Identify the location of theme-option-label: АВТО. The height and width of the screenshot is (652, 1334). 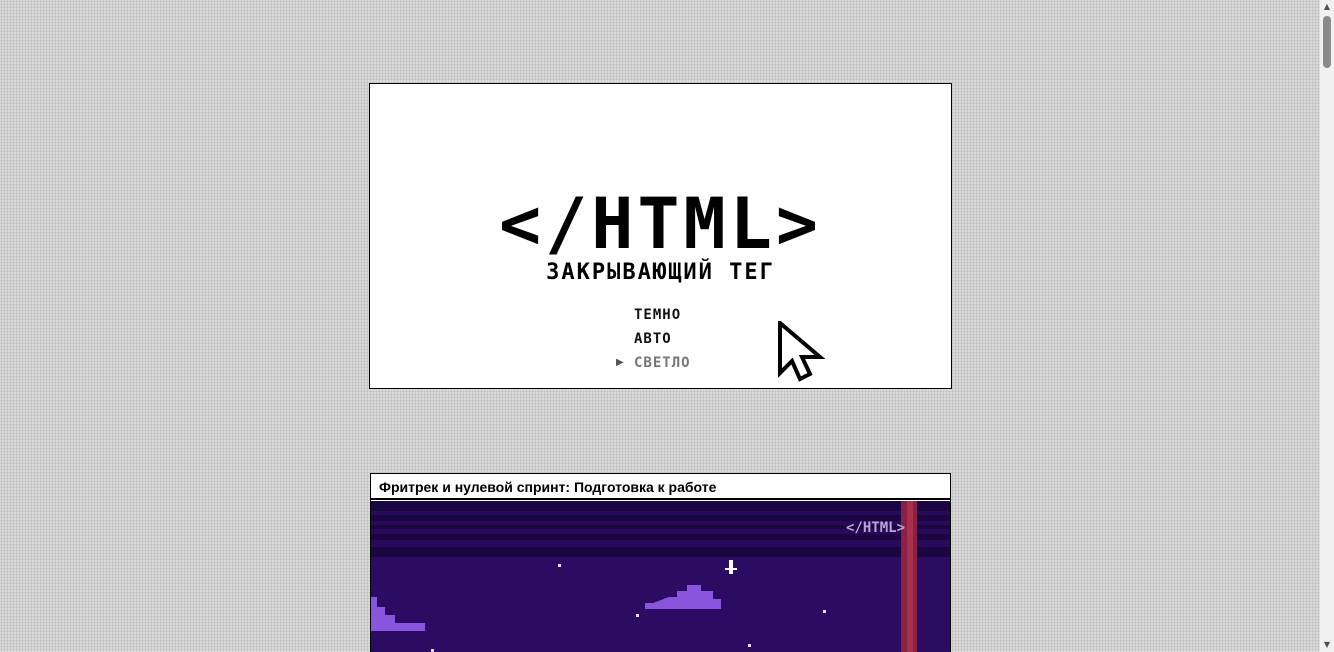
(653, 339).